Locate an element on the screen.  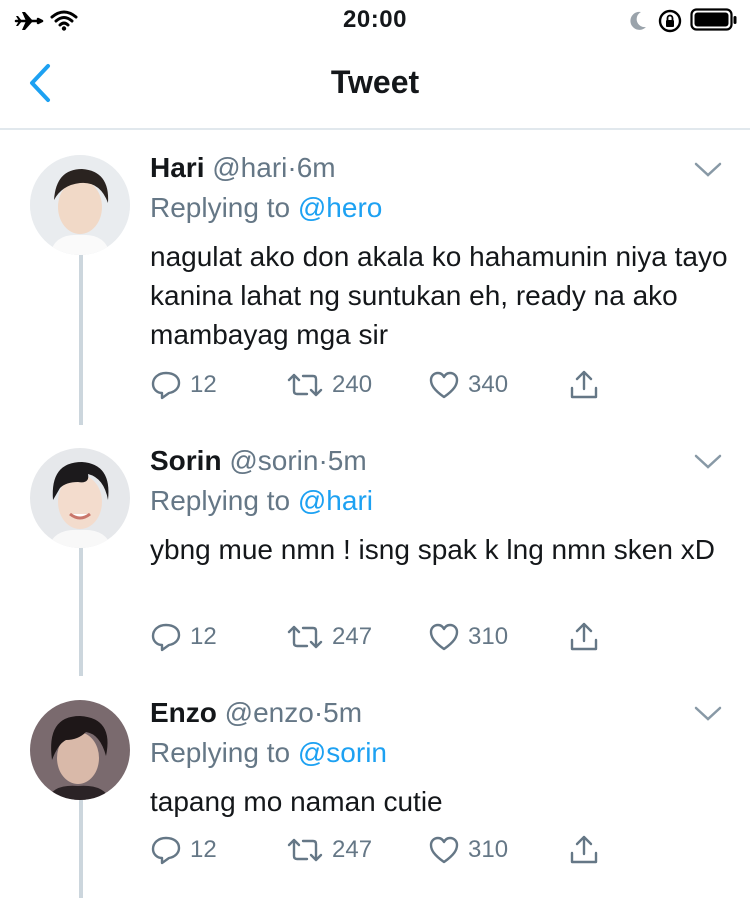
user-handle: @enzo is located at coordinates (269, 712).